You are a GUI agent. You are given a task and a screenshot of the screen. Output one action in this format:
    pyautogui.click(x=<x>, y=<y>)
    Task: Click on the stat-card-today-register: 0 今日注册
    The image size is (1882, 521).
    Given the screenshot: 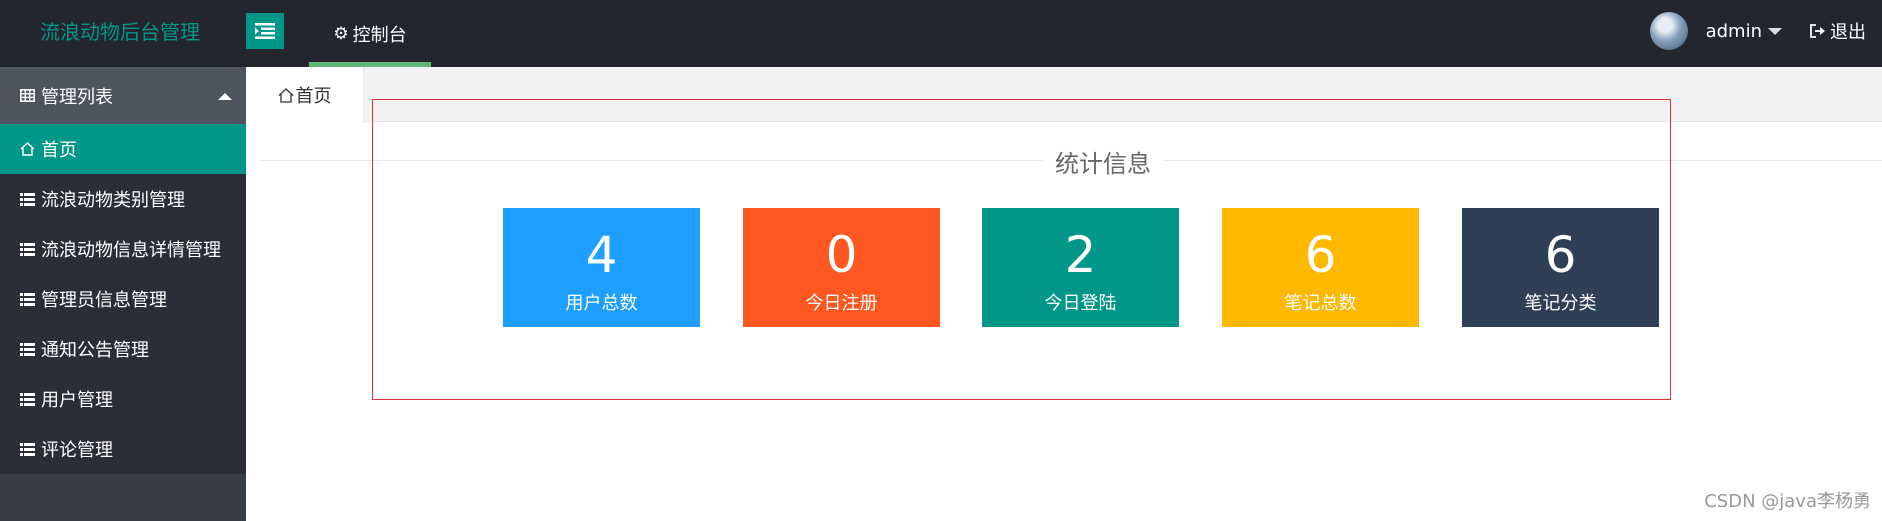 What is the action you would take?
    pyautogui.click(x=841, y=267)
    